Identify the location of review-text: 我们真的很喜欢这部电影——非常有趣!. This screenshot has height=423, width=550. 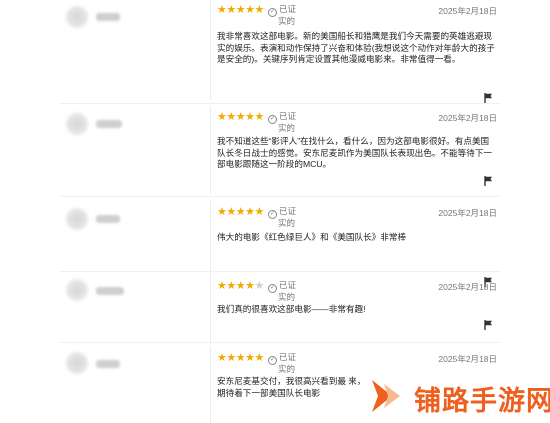
(291, 309).